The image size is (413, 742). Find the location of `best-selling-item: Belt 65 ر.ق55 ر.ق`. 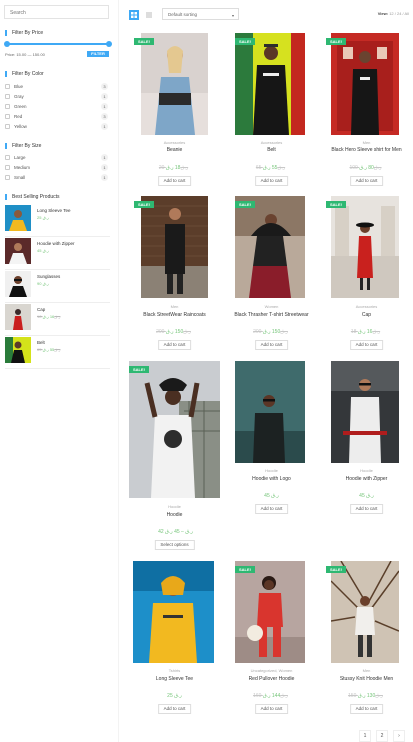

best-selling-item: Belt 65 ر.ق55 ر.ق is located at coordinates (57, 353).